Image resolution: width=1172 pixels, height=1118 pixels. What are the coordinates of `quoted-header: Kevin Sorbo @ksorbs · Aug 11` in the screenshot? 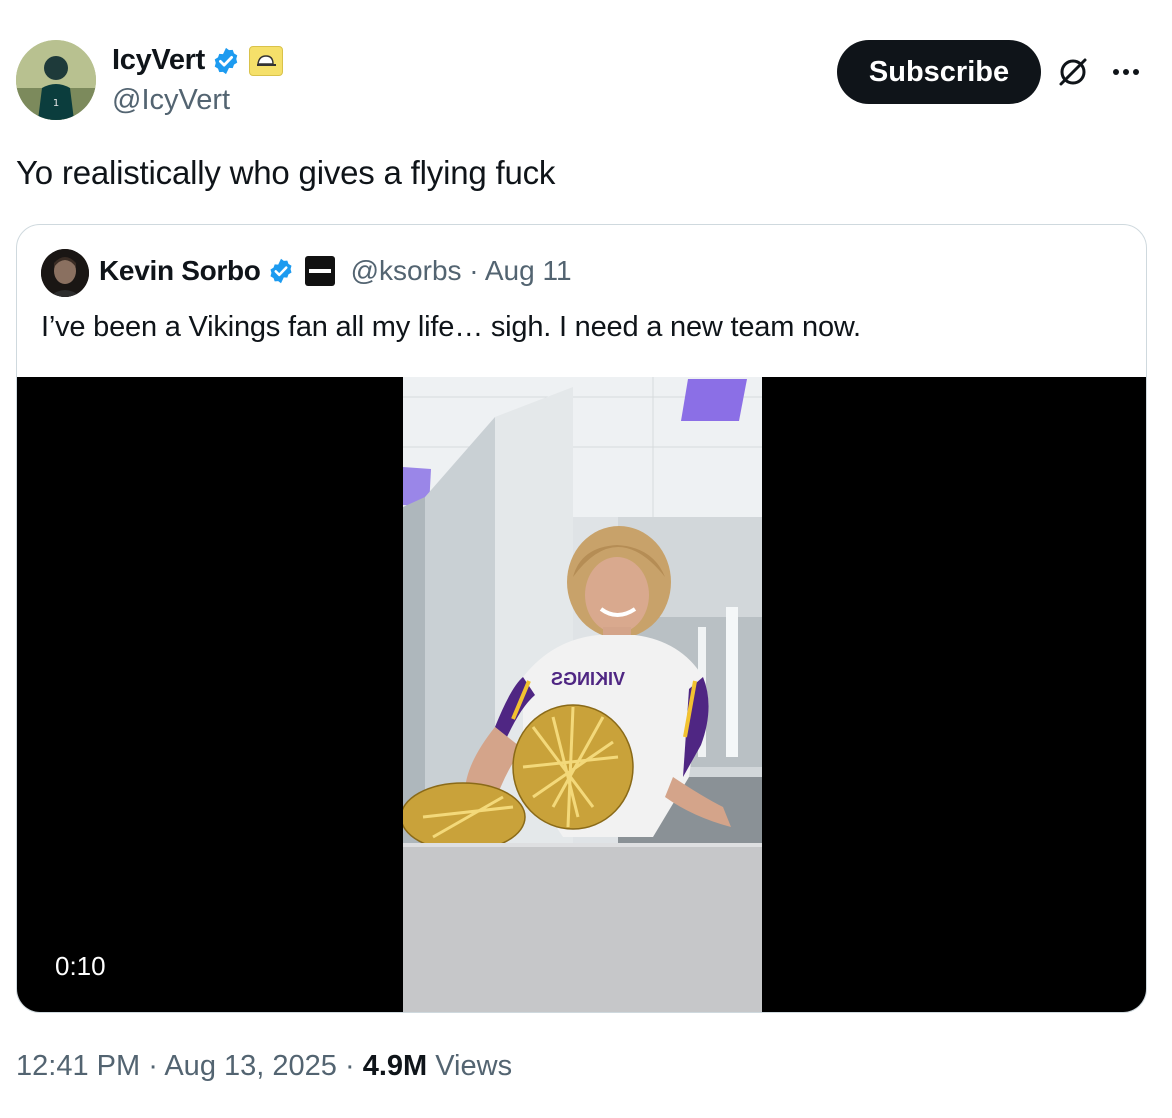 It's located at (335, 271).